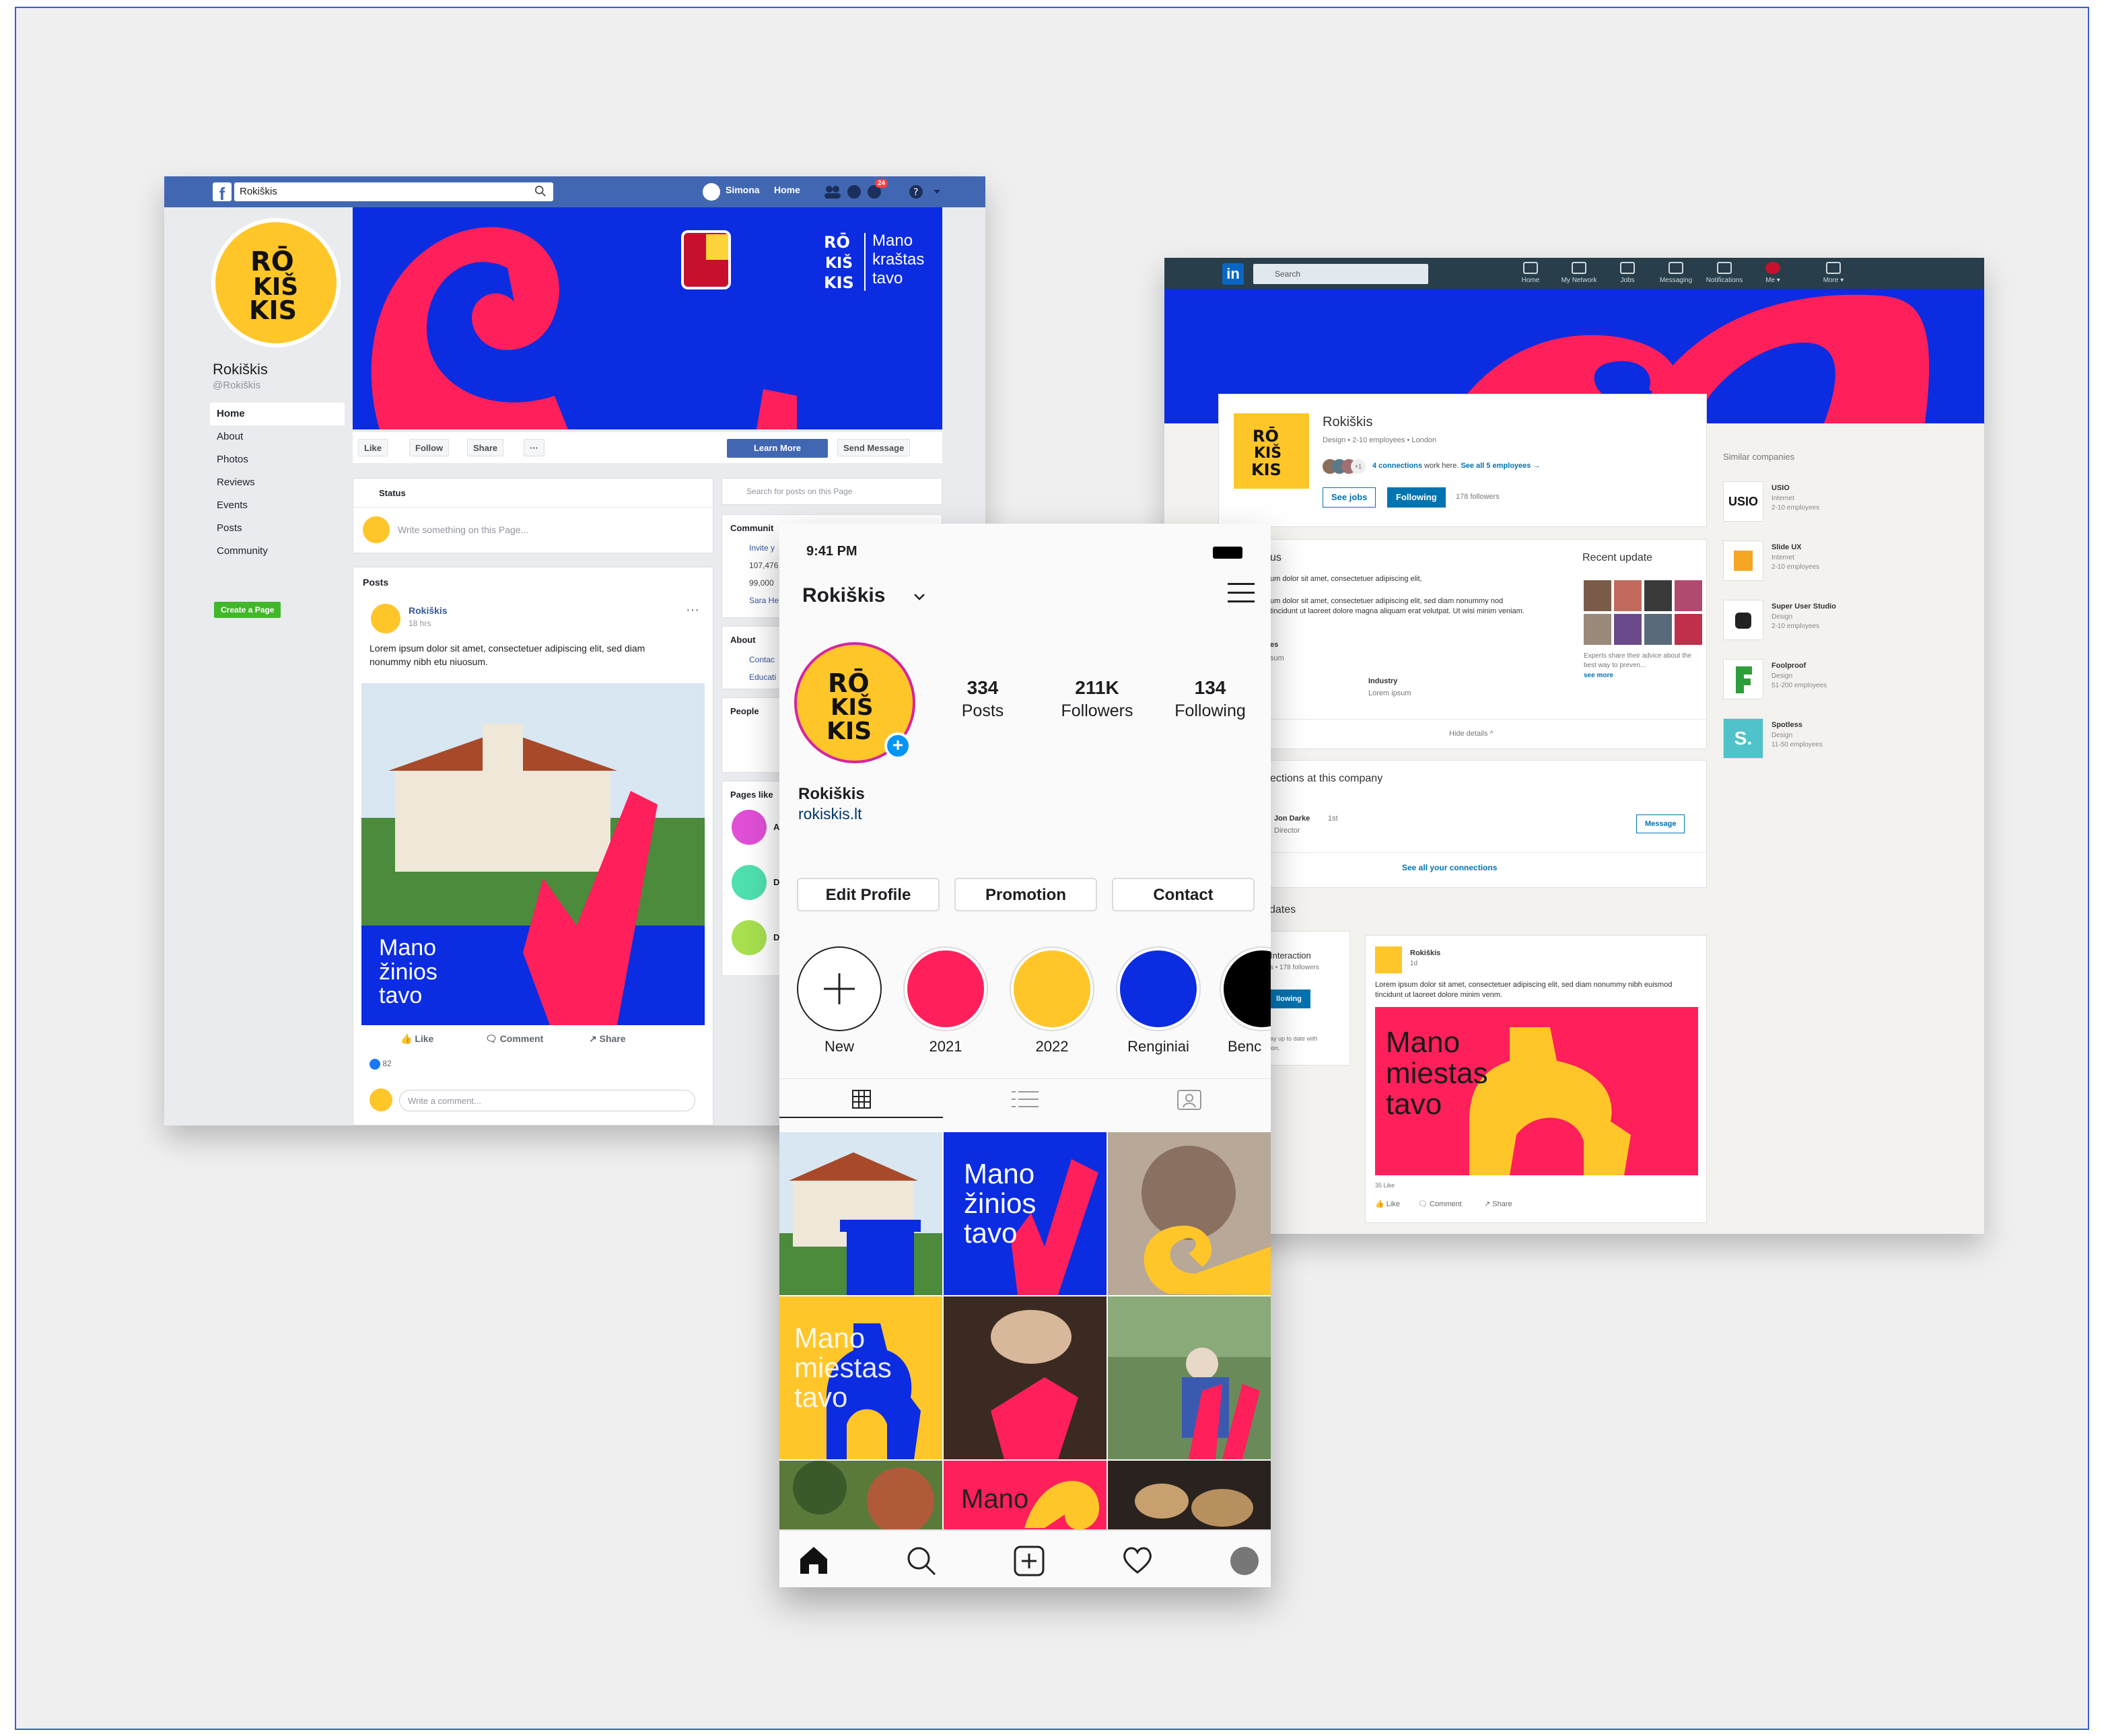  What do you see at coordinates (839, 1001) in the screenshot?
I see `story-highlight-new: New` at bounding box center [839, 1001].